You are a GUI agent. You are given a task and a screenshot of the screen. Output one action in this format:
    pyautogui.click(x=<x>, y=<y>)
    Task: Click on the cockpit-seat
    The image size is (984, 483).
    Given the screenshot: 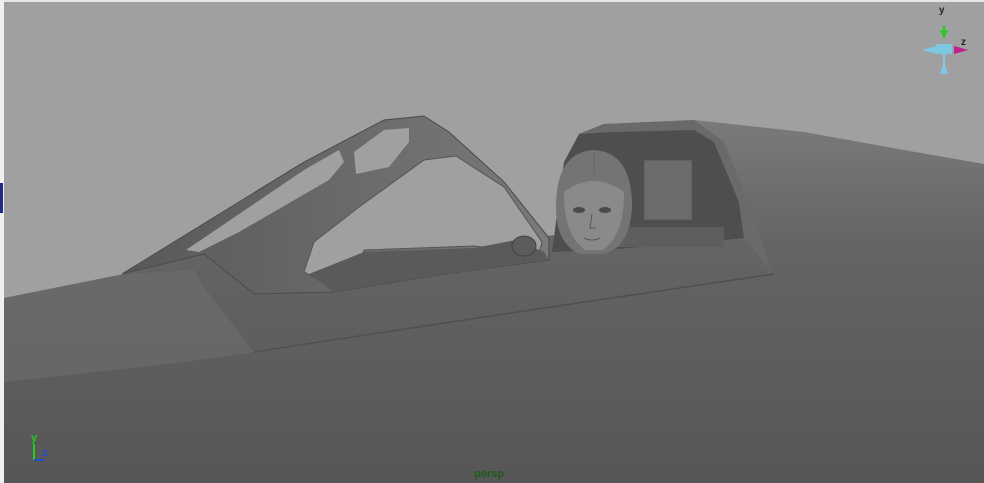 What is the action you would take?
    pyautogui.click(x=668, y=190)
    